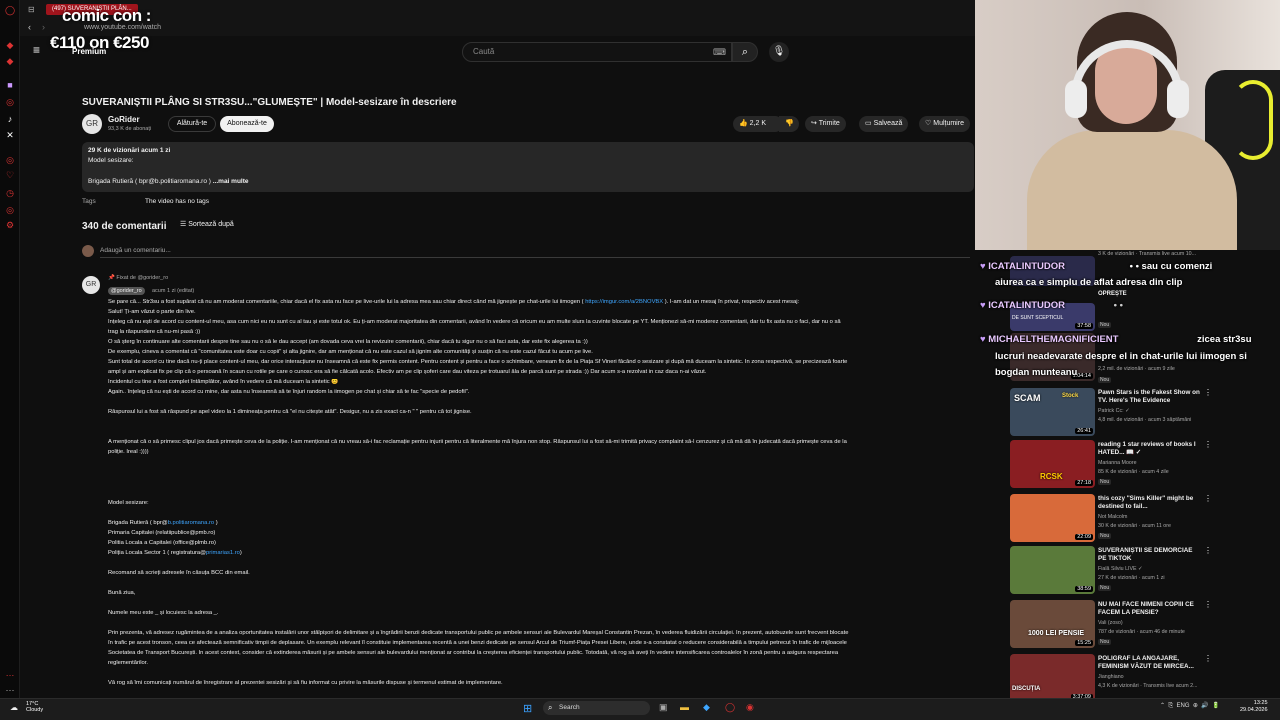  What do you see at coordinates (527, 708) in the screenshot?
I see `start-button: ⊞` at bounding box center [527, 708].